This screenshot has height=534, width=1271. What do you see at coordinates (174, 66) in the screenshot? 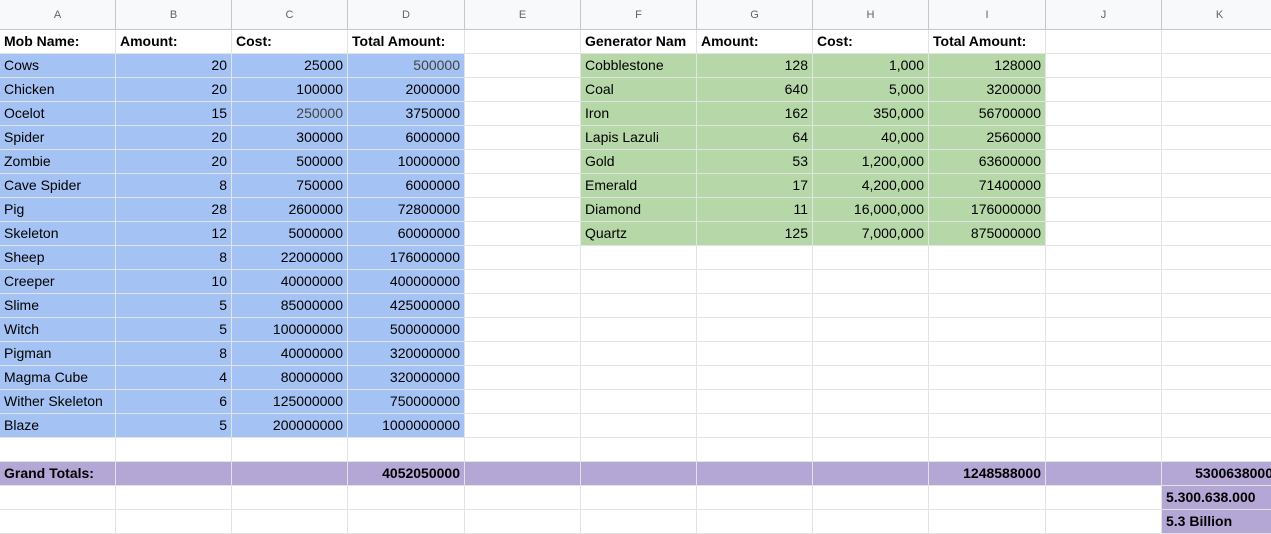
I see `mob-amount-cell: 20` at bounding box center [174, 66].